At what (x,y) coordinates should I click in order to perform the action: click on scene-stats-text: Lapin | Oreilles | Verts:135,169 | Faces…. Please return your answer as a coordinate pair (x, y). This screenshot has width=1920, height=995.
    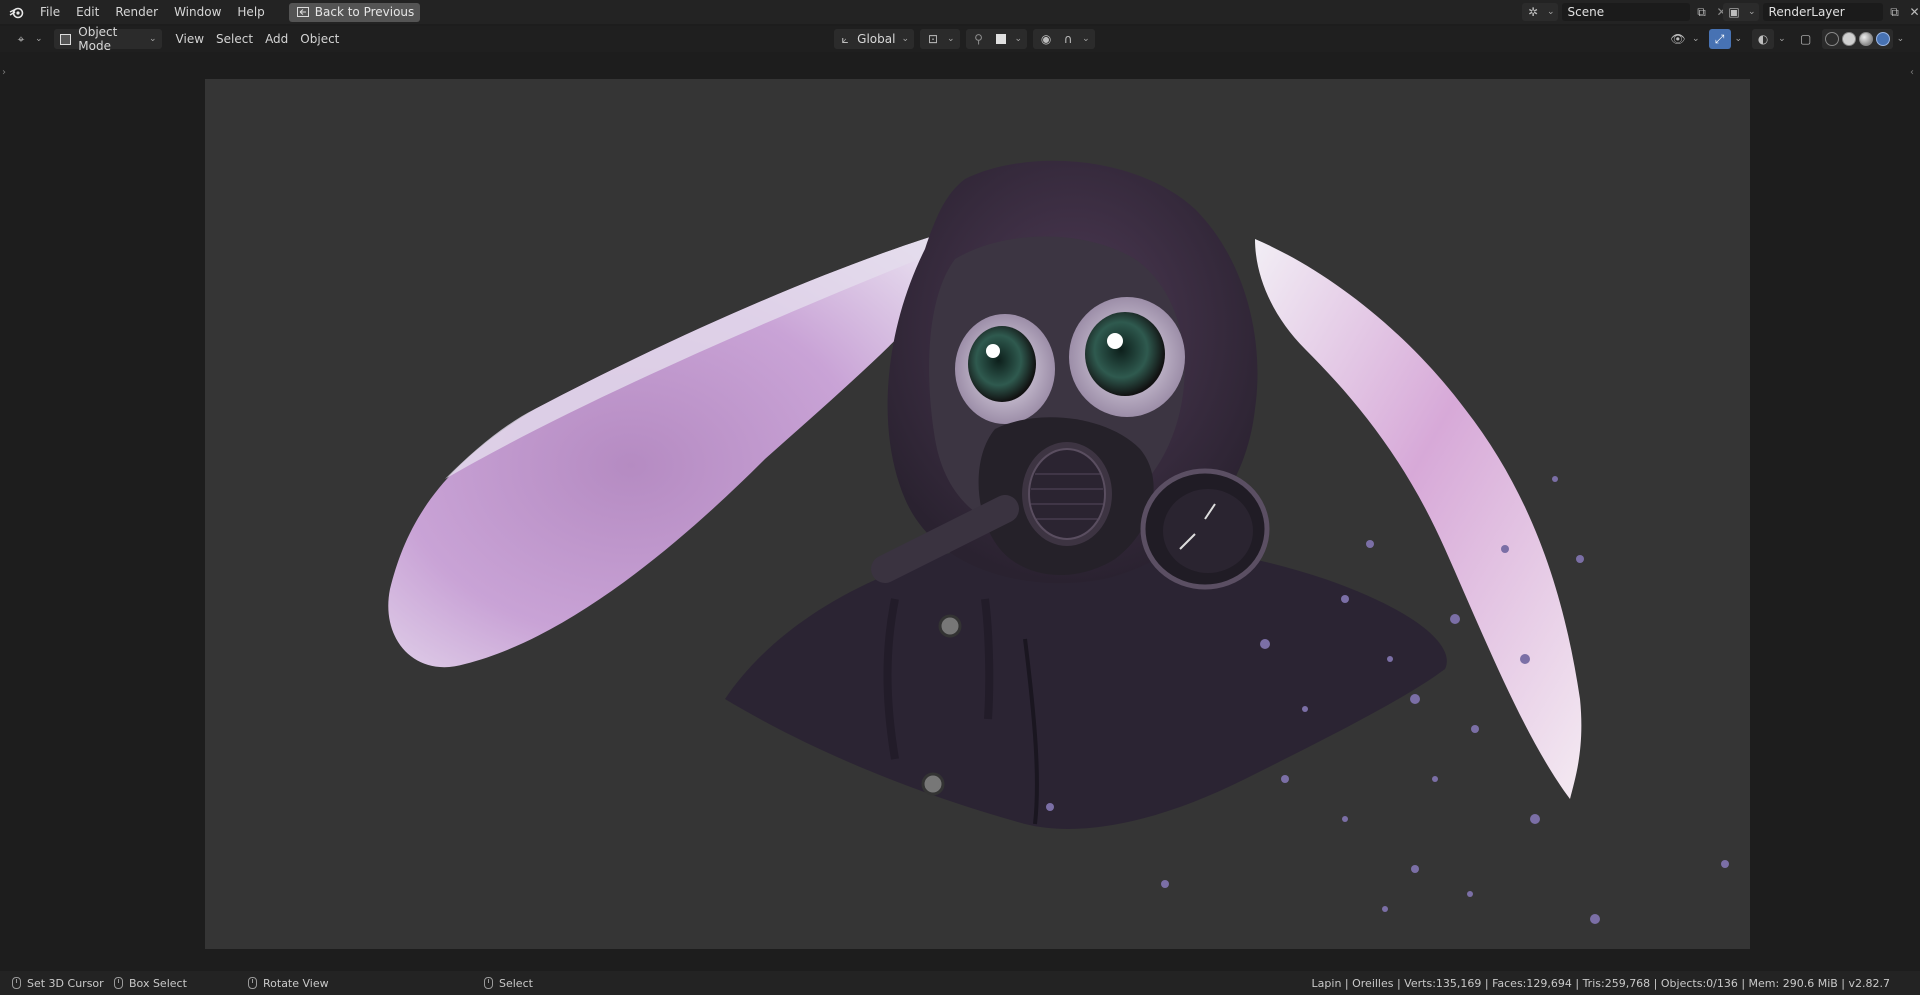
    Looking at the image, I should click on (1600, 983).